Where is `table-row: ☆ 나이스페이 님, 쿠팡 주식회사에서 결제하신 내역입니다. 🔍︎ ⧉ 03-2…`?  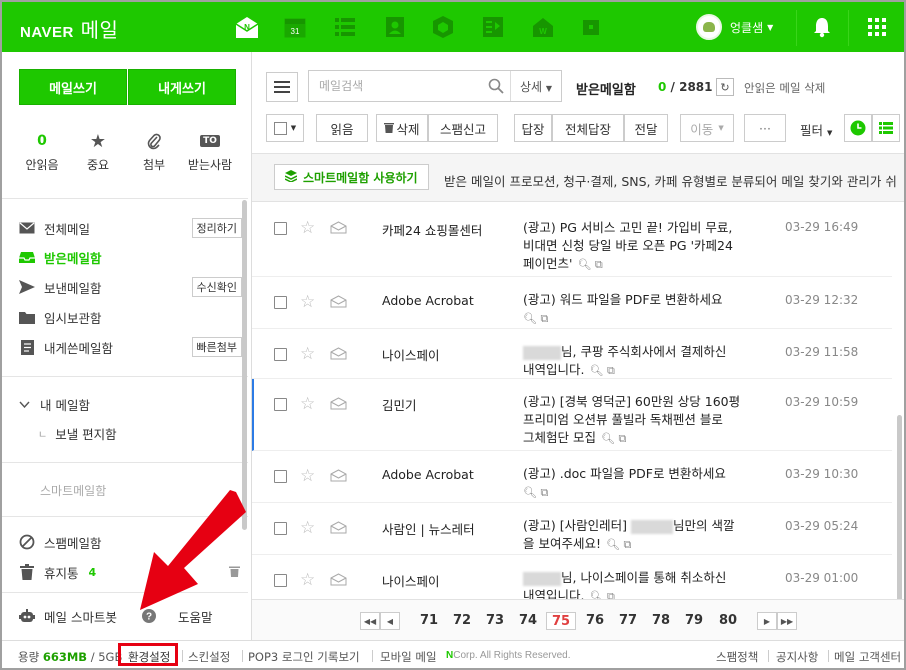 table-row: ☆ 나이스페이 님, 쿠팡 주식회사에서 결제하신 내역입니다. 🔍︎ ⧉ 03-2… is located at coordinates (572, 354).